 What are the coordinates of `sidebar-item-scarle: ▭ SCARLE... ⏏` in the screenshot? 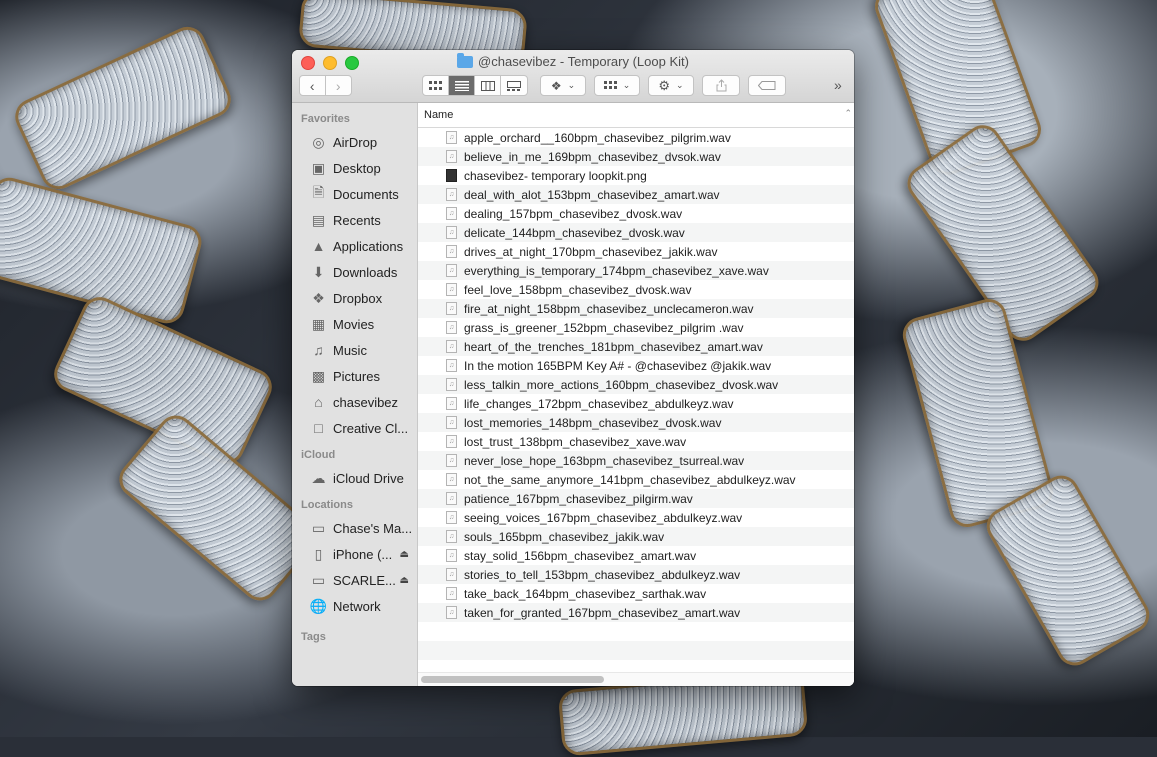 It's located at (354, 580).